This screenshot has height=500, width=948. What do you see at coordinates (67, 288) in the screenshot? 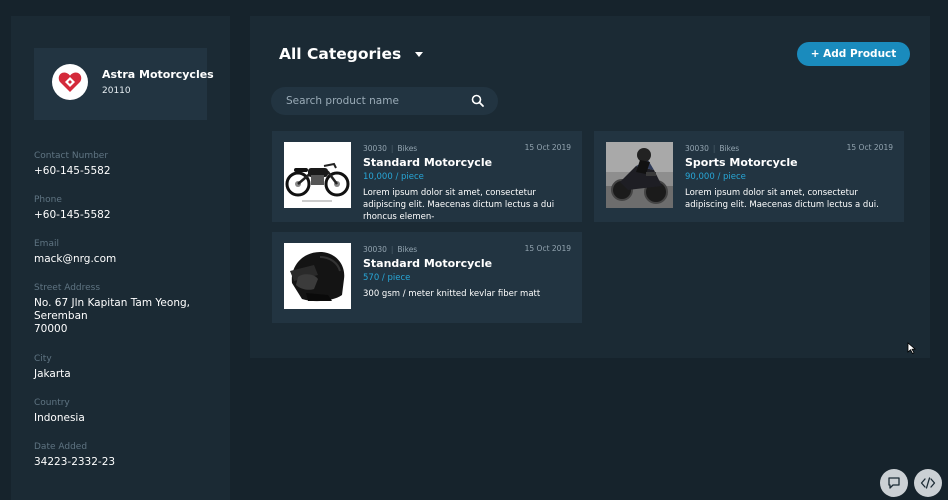
I see `street-address-label: Street Address` at bounding box center [67, 288].